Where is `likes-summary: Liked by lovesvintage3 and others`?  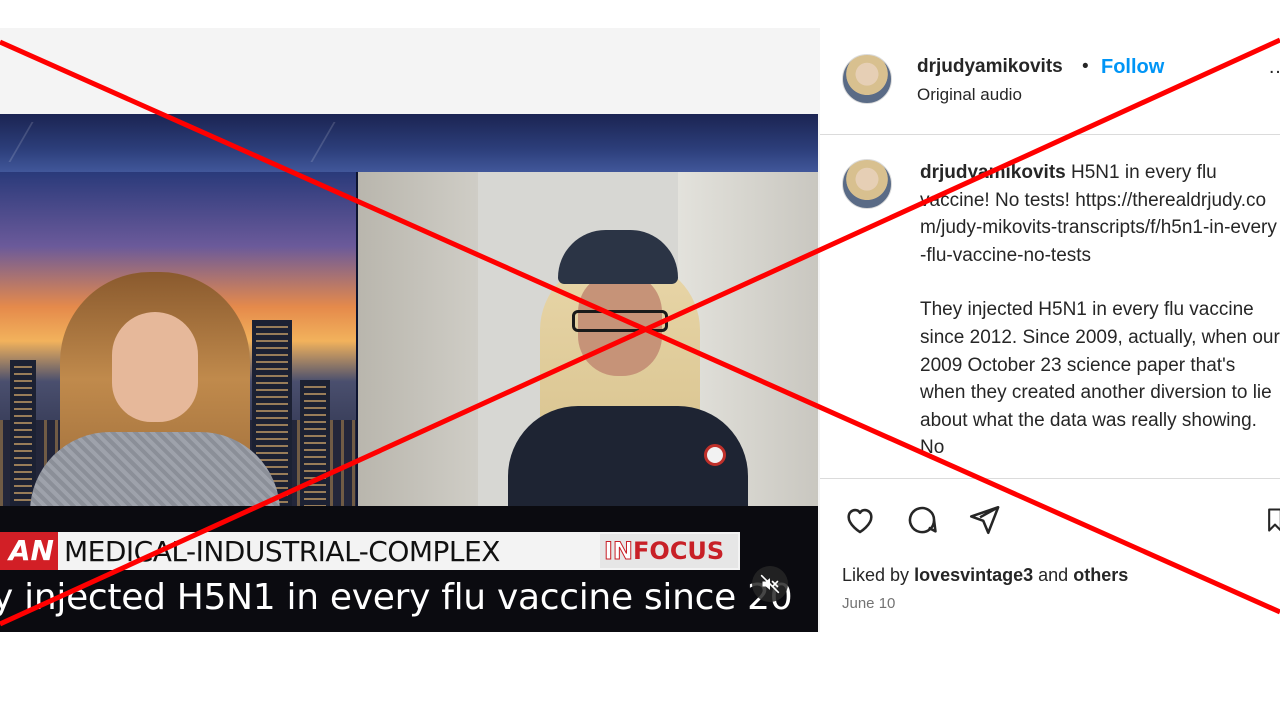
likes-summary: Liked by lovesvintage3 and others is located at coordinates (985, 575).